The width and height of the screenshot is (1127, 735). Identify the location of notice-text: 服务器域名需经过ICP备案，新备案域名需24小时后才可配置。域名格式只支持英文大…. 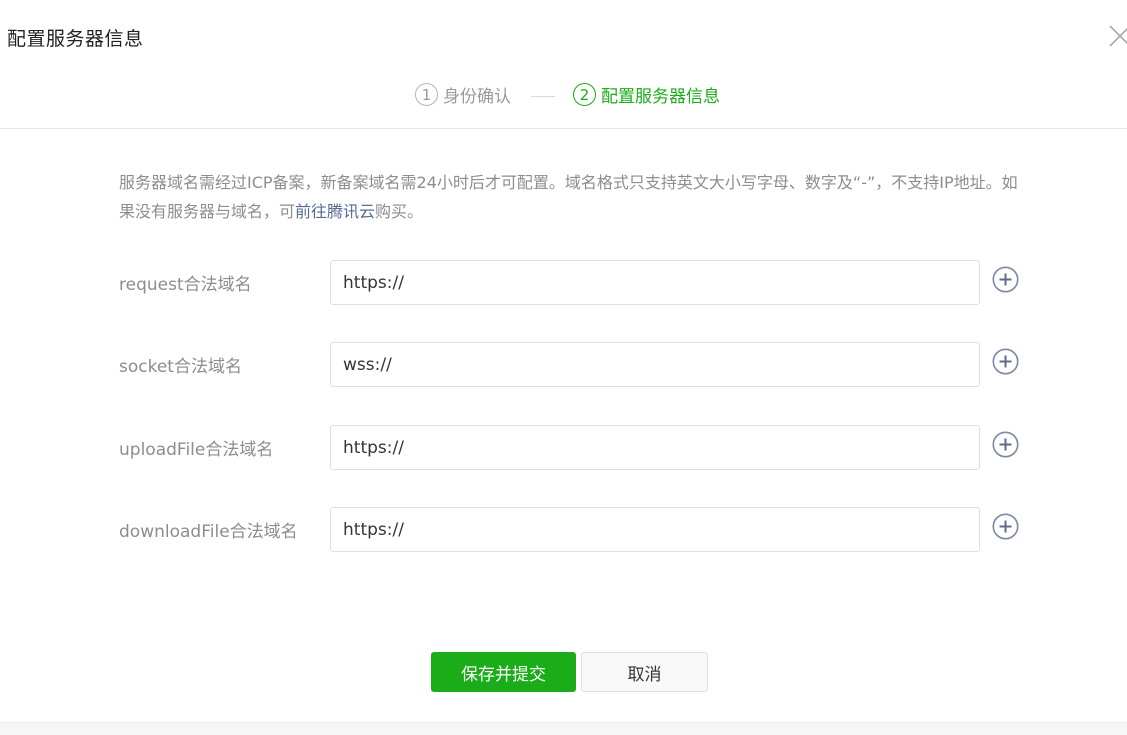
(568, 197).